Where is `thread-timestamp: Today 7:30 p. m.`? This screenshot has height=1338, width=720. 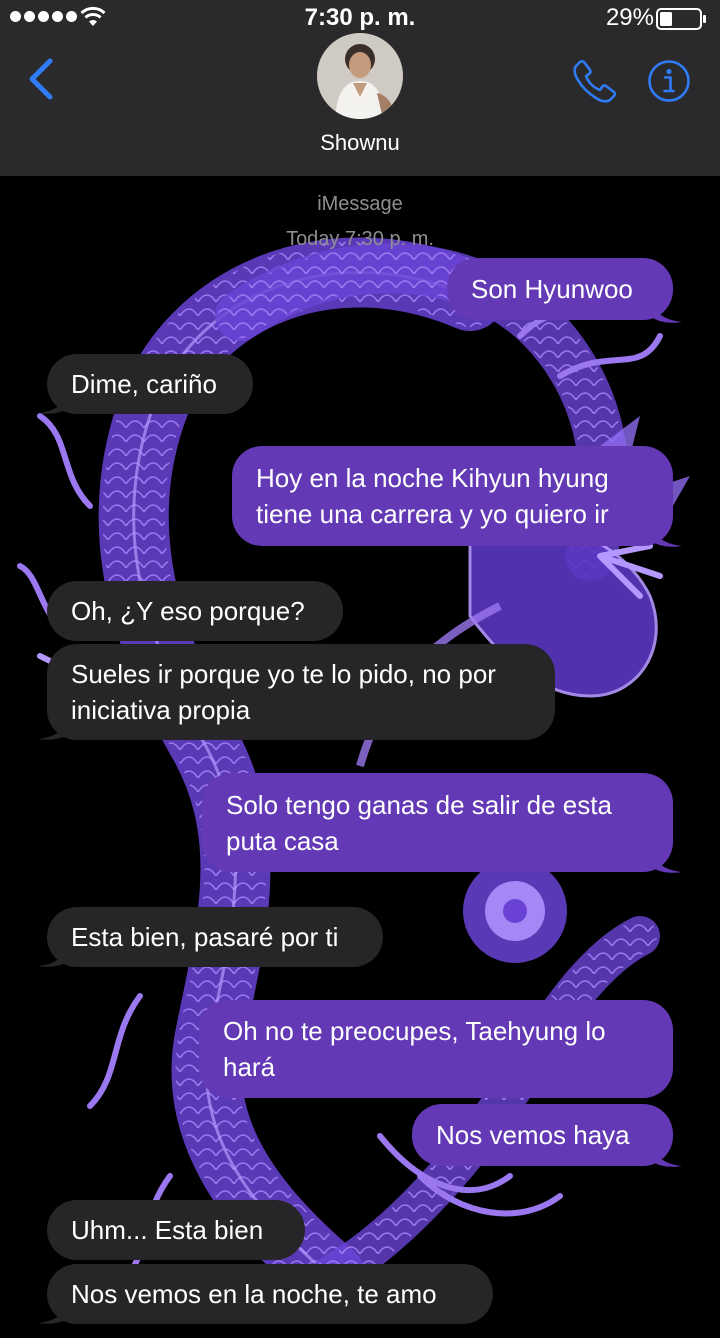
thread-timestamp: Today 7:30 p. m. is located at coordinates (360, 239).